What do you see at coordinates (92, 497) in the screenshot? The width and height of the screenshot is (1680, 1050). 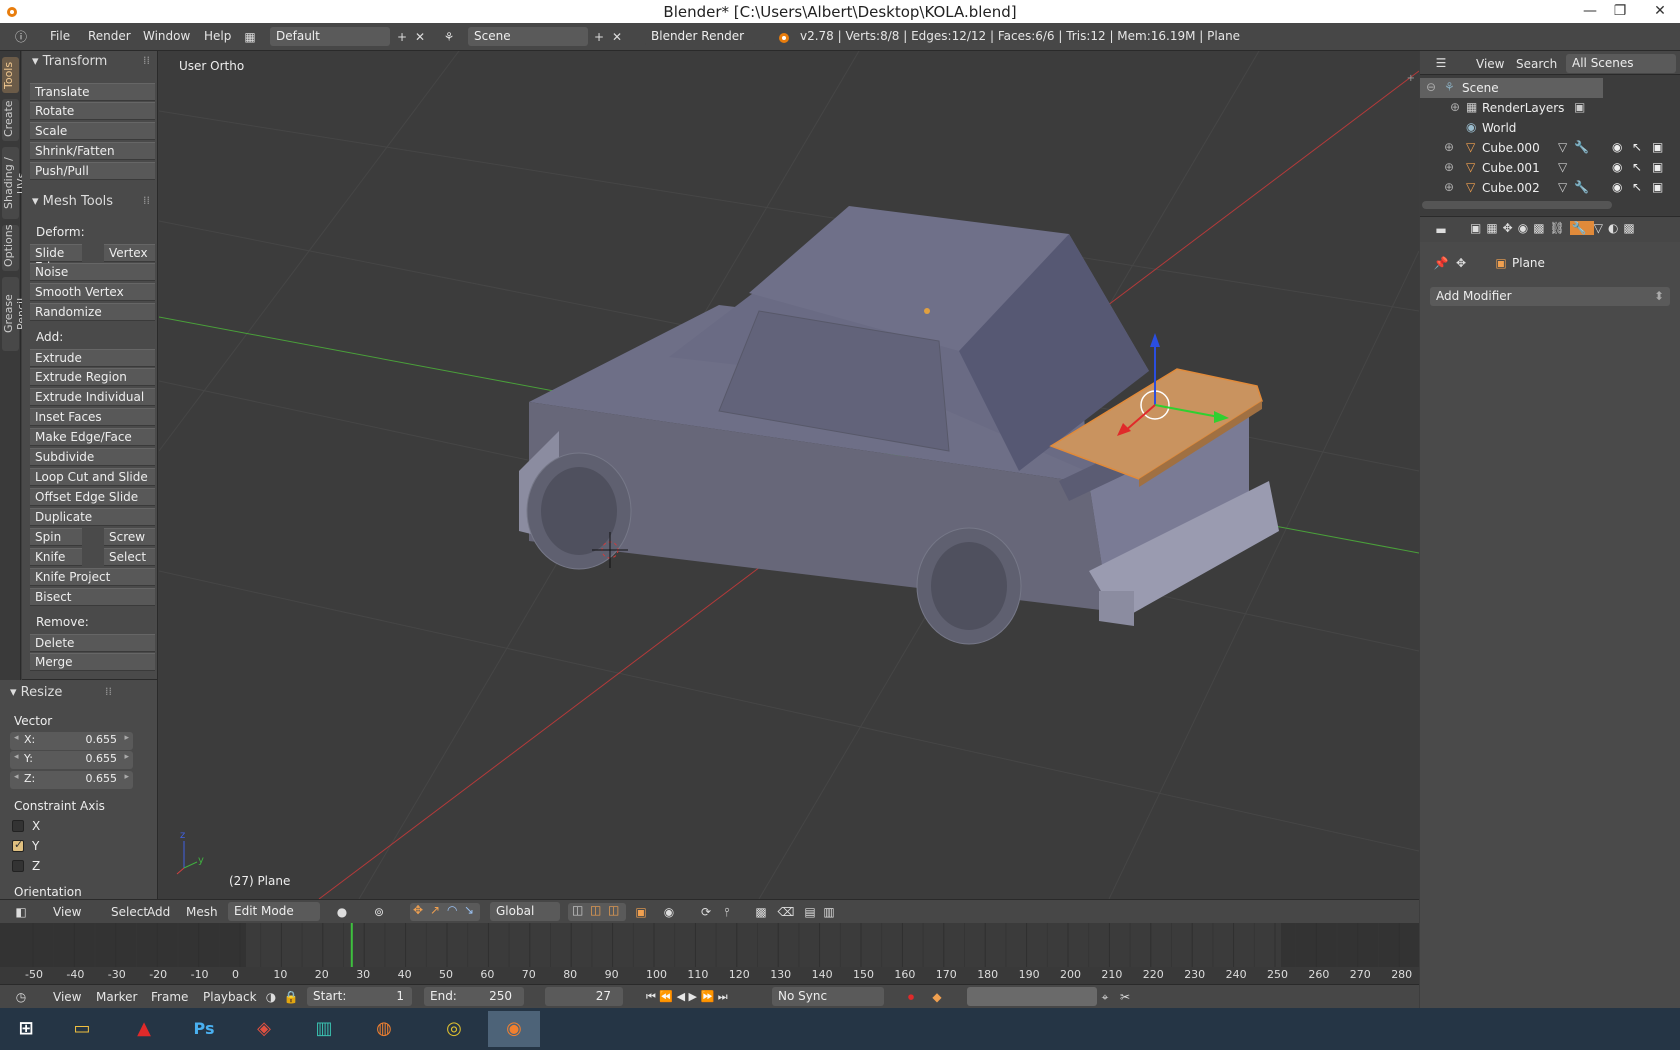 I see `offset-edge-slide-button: Offset Edge Slide` at bounding box center [92, 497].